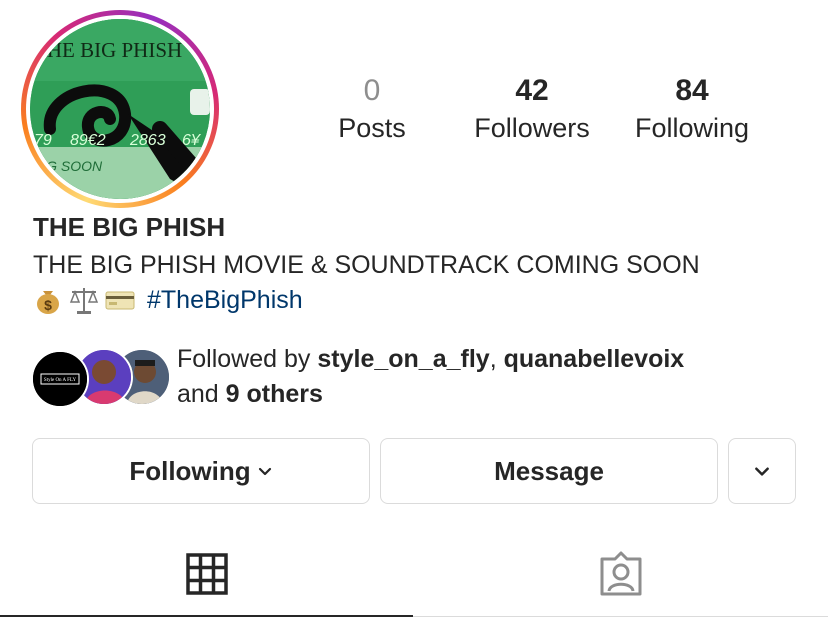 The width and height of the screenshot is (828, 631). I want to click on suggested-accounts-button, so click(762, 471).